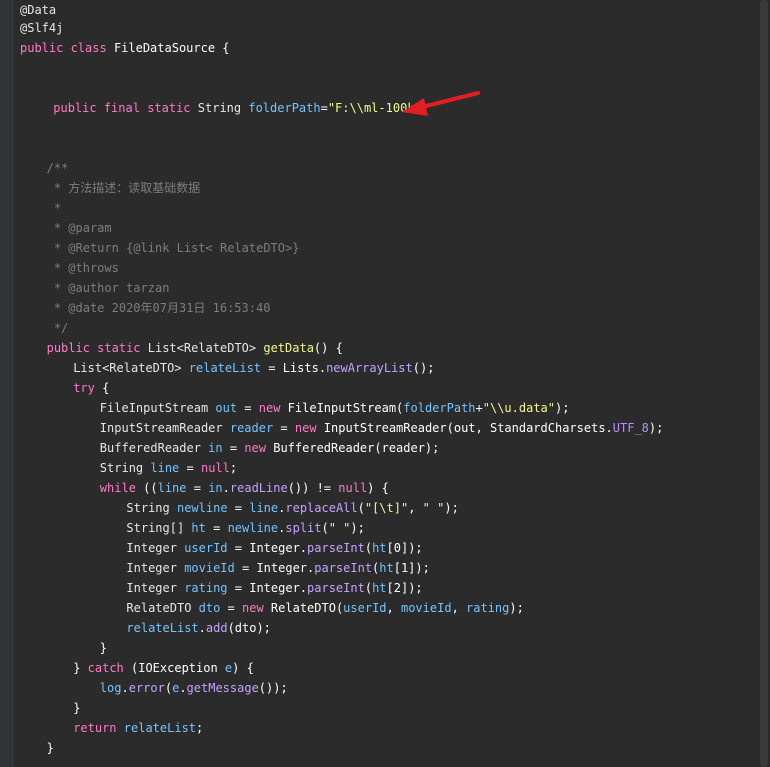 The image size is (770, 767). Describe the element at coordinates (226, 488) in the screenshot. I see `code-token: .` at that location.